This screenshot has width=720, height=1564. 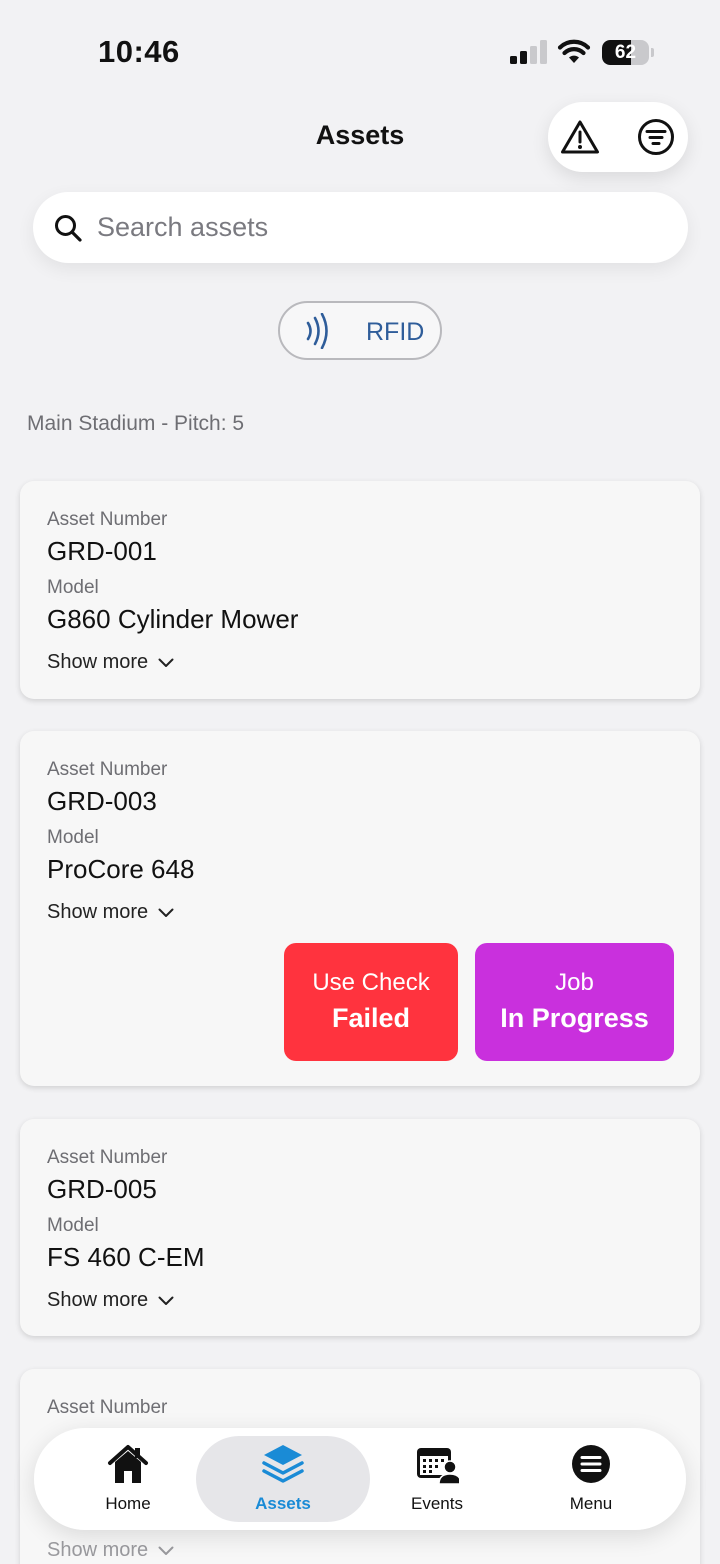 What do you see at coordinates (128, 1464) in the screenshot?
I see `home-icon` at bounding box center [128, 1464].